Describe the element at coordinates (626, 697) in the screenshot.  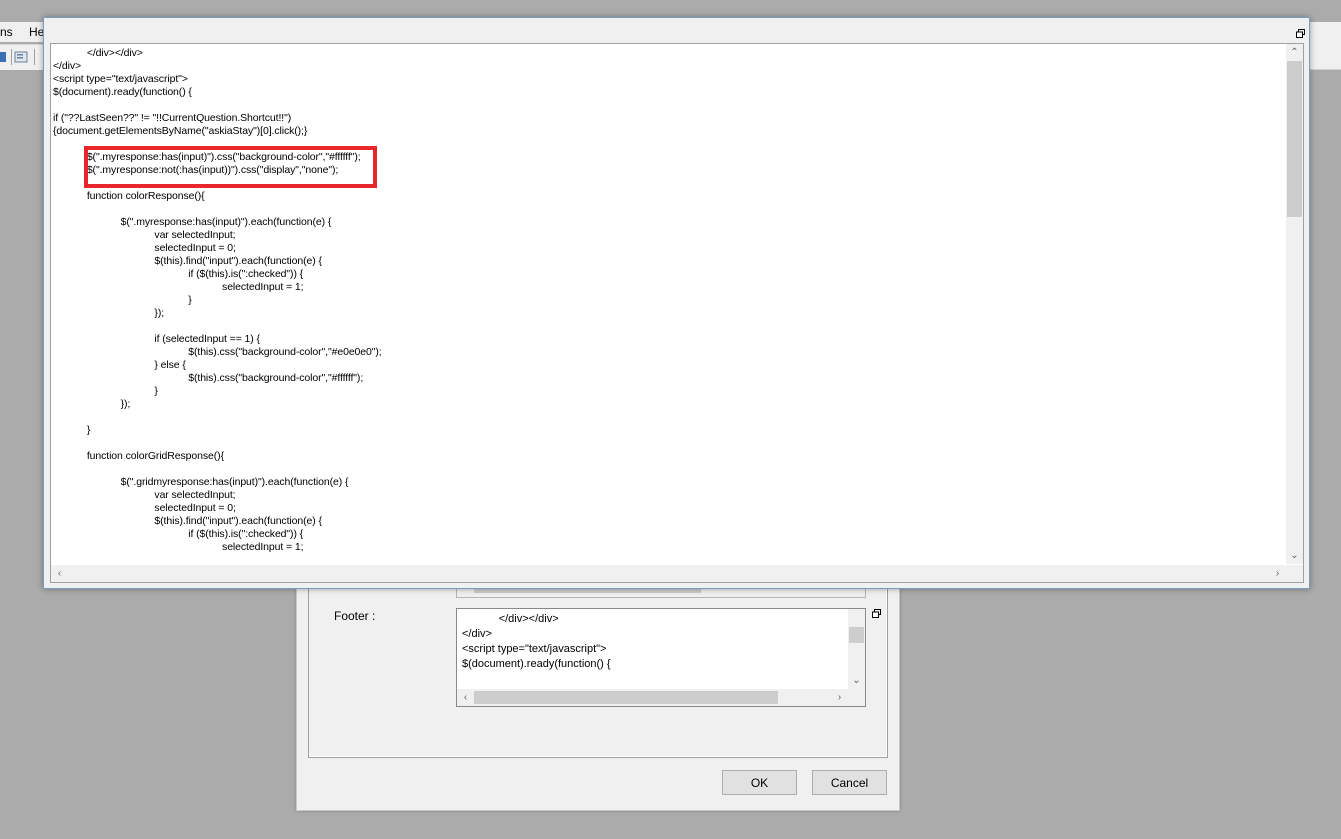
I see `footer-hscroll-thumb` at that location.